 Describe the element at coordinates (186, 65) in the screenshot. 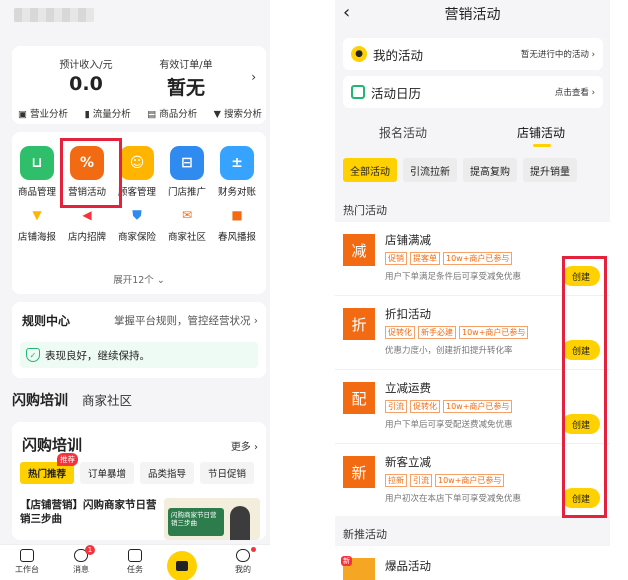

I see `valid-orders-label: 有效订单/单` at that location.